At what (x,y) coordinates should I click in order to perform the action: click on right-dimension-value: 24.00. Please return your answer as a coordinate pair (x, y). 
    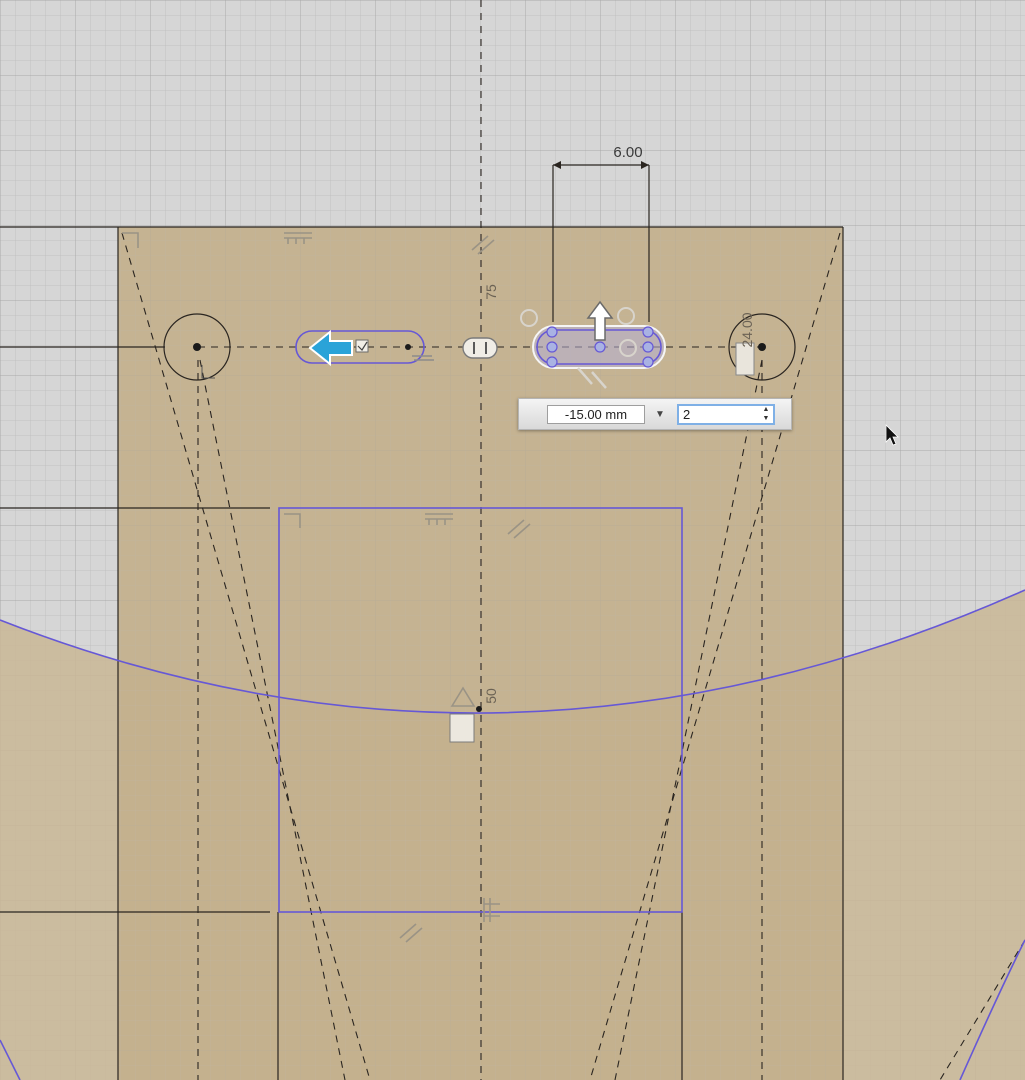
    Looking at the image, I should click on (747, 329).